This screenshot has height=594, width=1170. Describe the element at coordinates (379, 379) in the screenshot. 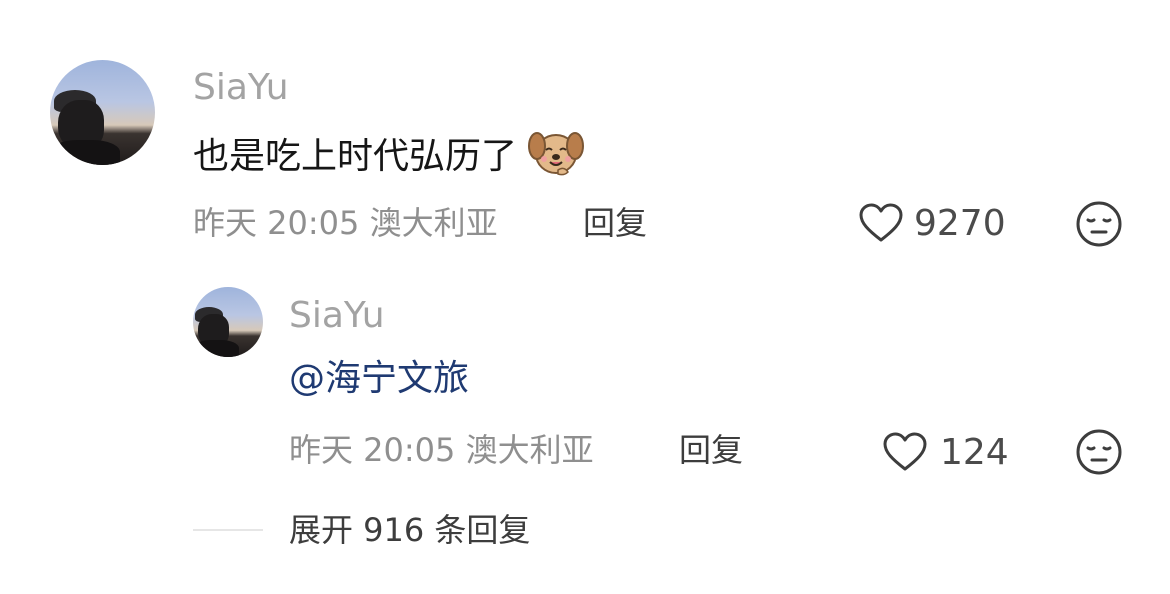

I see `mention-link: @海宁文旅` at that location.